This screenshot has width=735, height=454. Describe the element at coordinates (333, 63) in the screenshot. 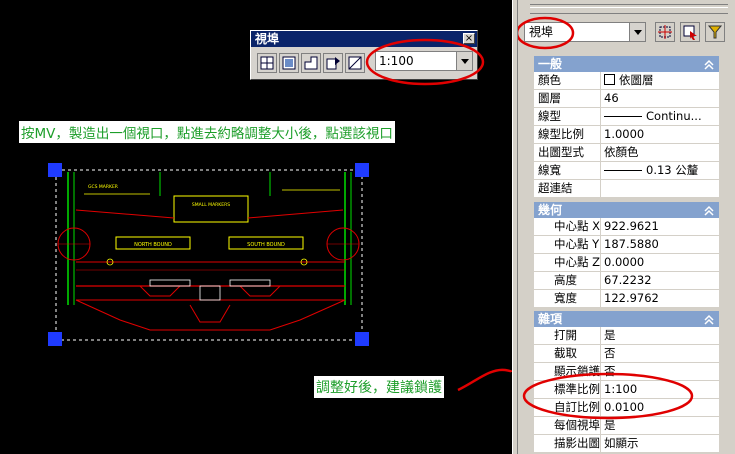

I see `convert-object-viewport-button` at that location.